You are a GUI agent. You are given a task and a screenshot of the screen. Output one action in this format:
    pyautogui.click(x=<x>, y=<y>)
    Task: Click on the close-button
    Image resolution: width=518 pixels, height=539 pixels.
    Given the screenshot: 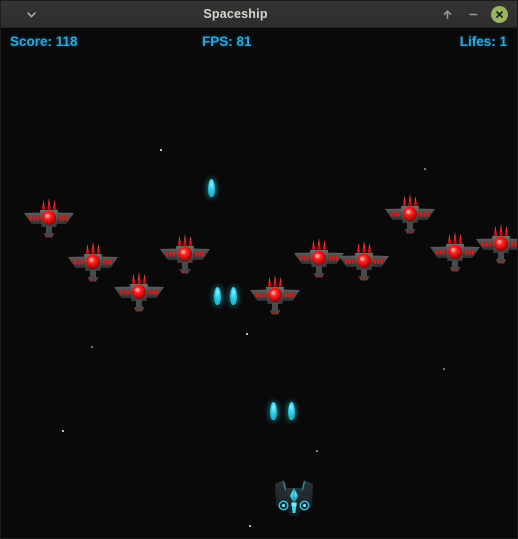 What is the action you would take?
    pyautogui.click(x=499, y=14)
    